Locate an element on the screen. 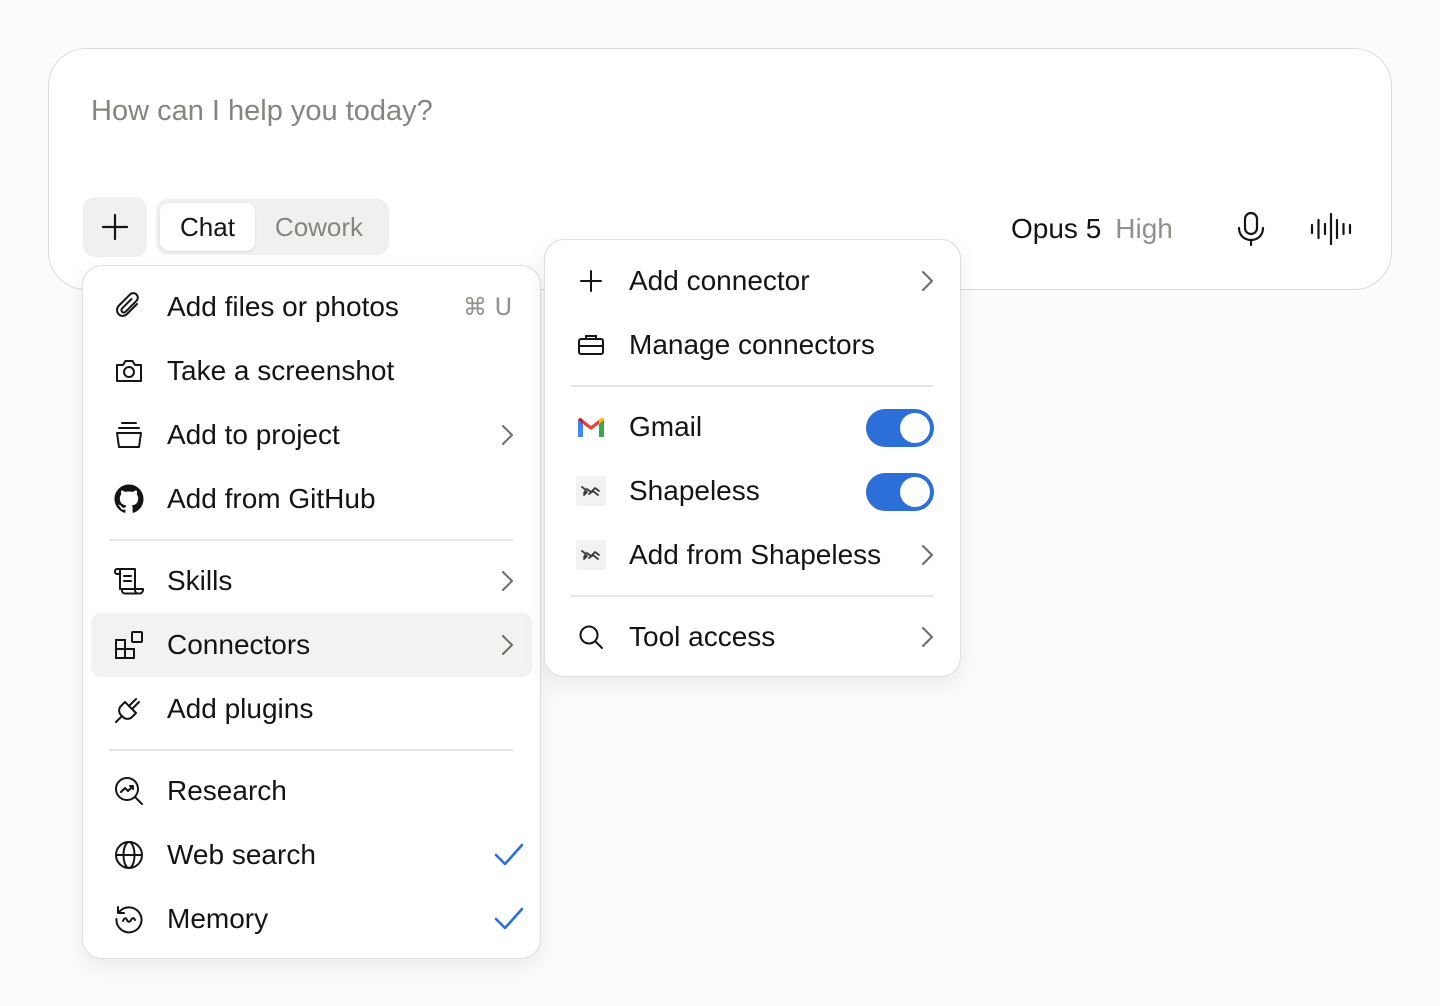 The image size is (1440, 1006). model-selector: Opus 5 High is located at coordinates (1092, 229).